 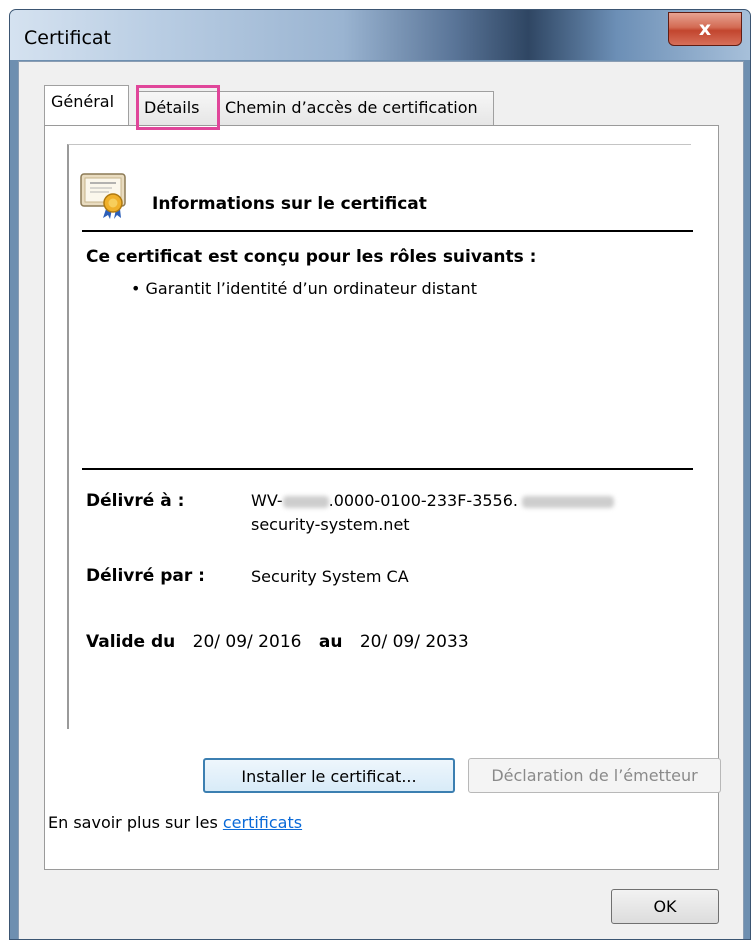 What do you see at coordinates (380, 35) in the screenshot?
I see `title-bar: Certificat x` at bounding box center [380, 35].